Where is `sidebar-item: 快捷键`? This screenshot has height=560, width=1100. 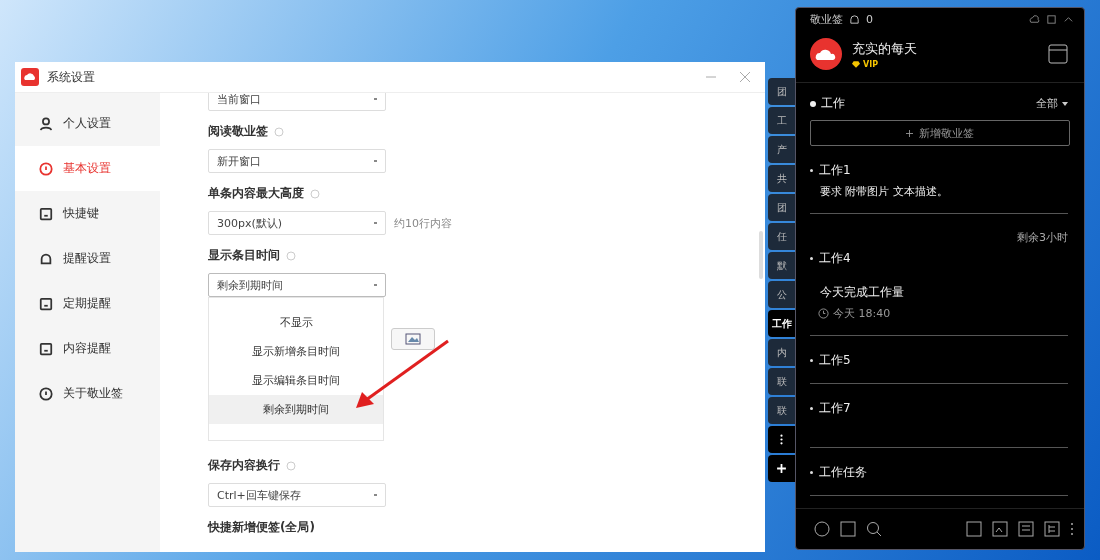 sidebar-item: 快捷键 is located at coordinates (87, 213).